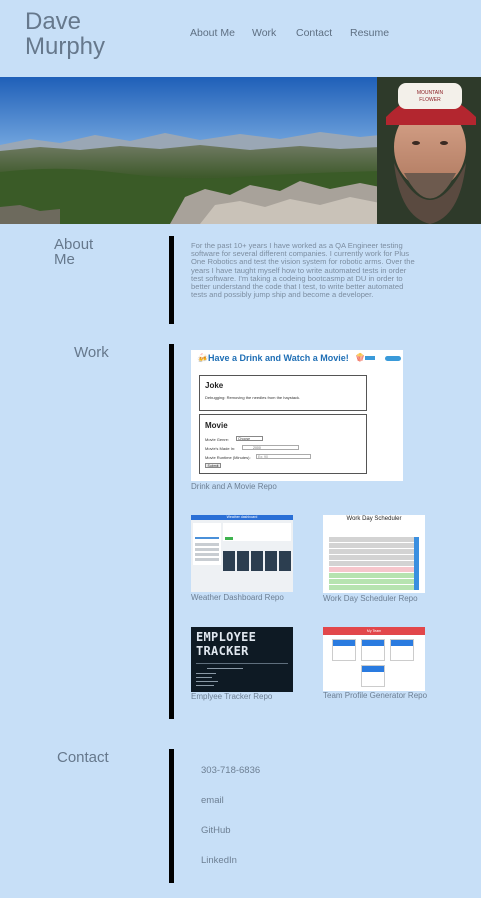 Image resolution: width=481 pixels, height=898 pixels. Describe the element at coordinates (249, 438) in the screenshot. I see `genre-select: Choose` at that location.